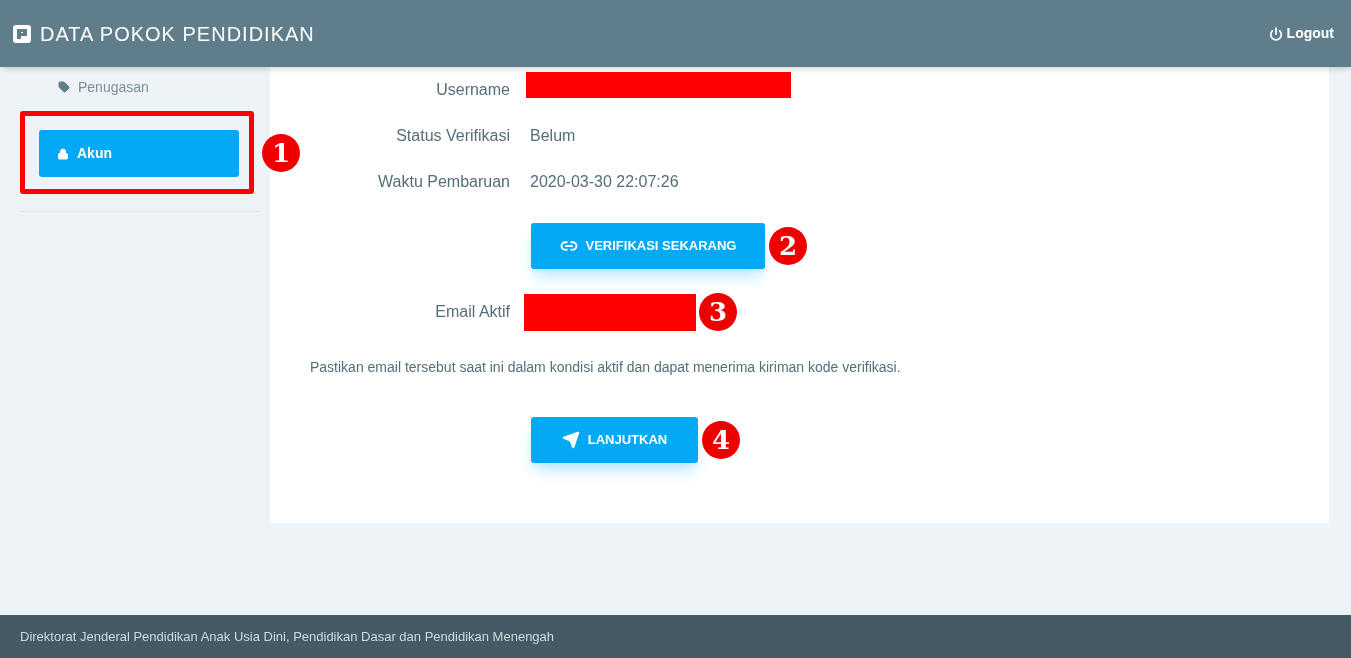 This screenshot has width=1351, height=658. What do you see at coordinates (614, 440) in the screenshot?
I see `continue-button: LANJUTKAN` at bounding box center [614, 440].